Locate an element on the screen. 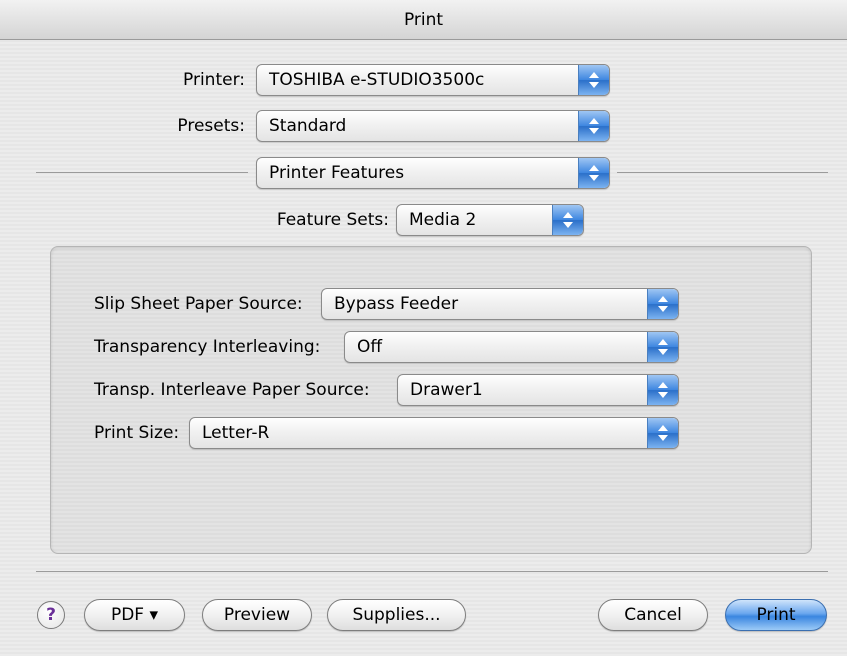 This screenshot has width=847, height=656. window-title: Print is located at coordinates (423, 20).